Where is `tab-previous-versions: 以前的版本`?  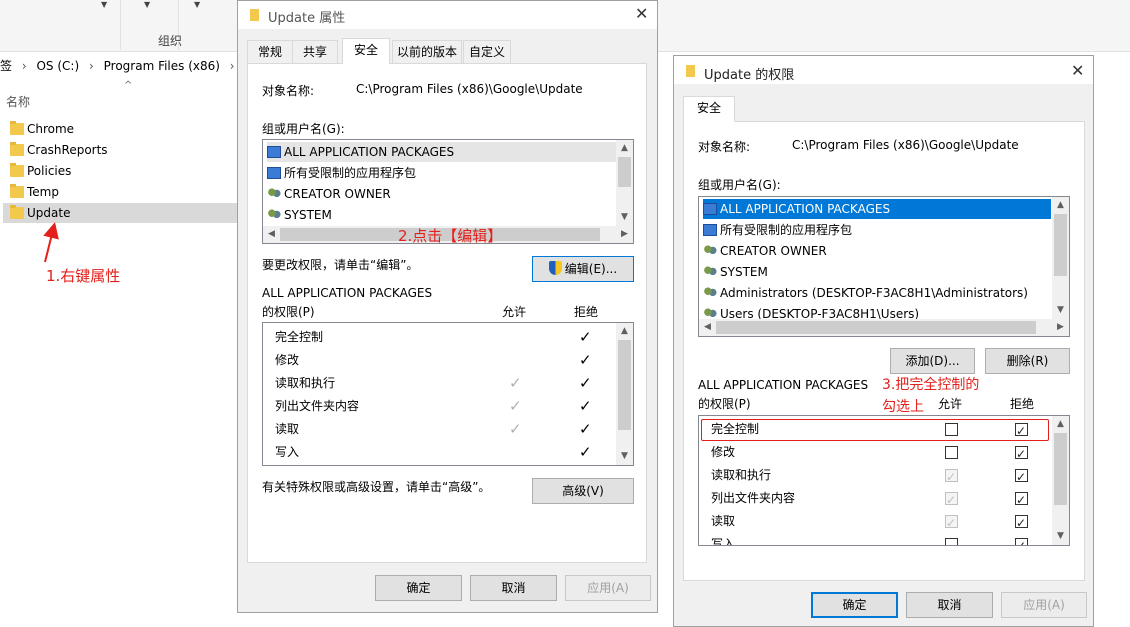
tab-previous-versions: 以前的版本 is located at coordinates (427, 51).